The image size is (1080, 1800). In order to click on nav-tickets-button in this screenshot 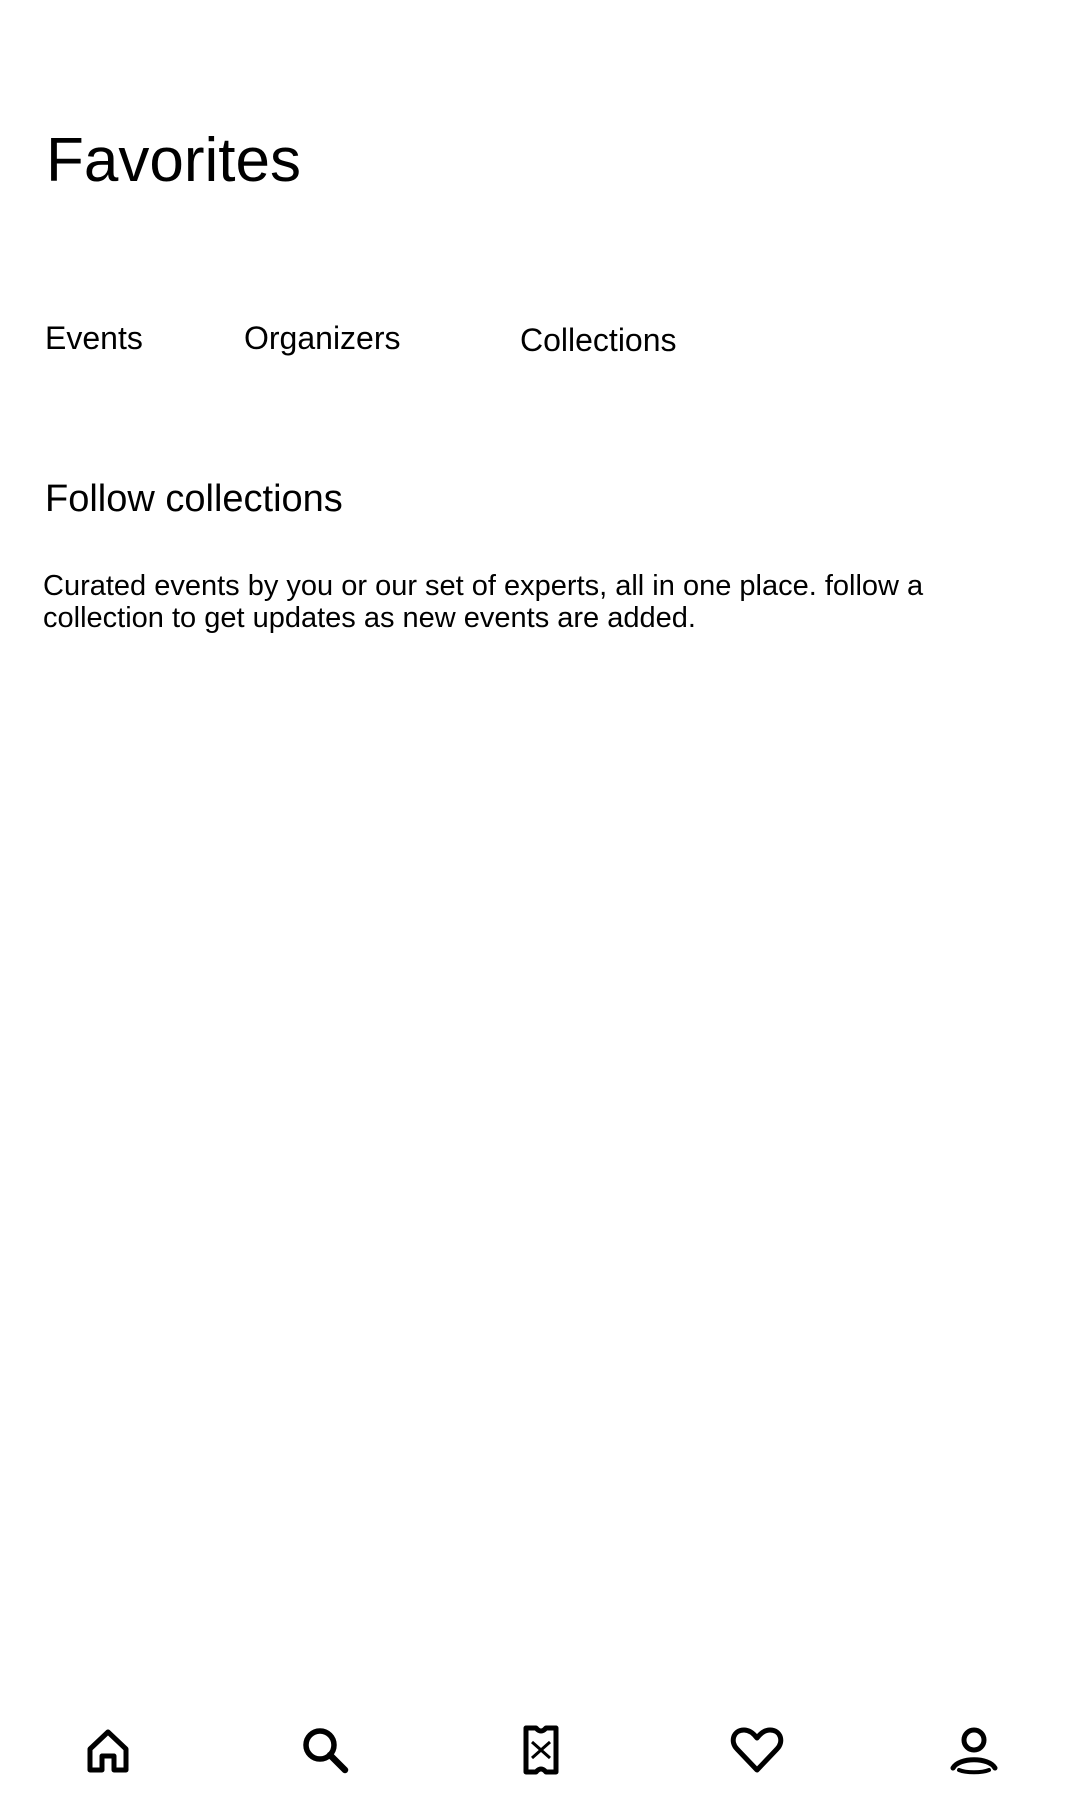, I will do `click(541, 1750)`.